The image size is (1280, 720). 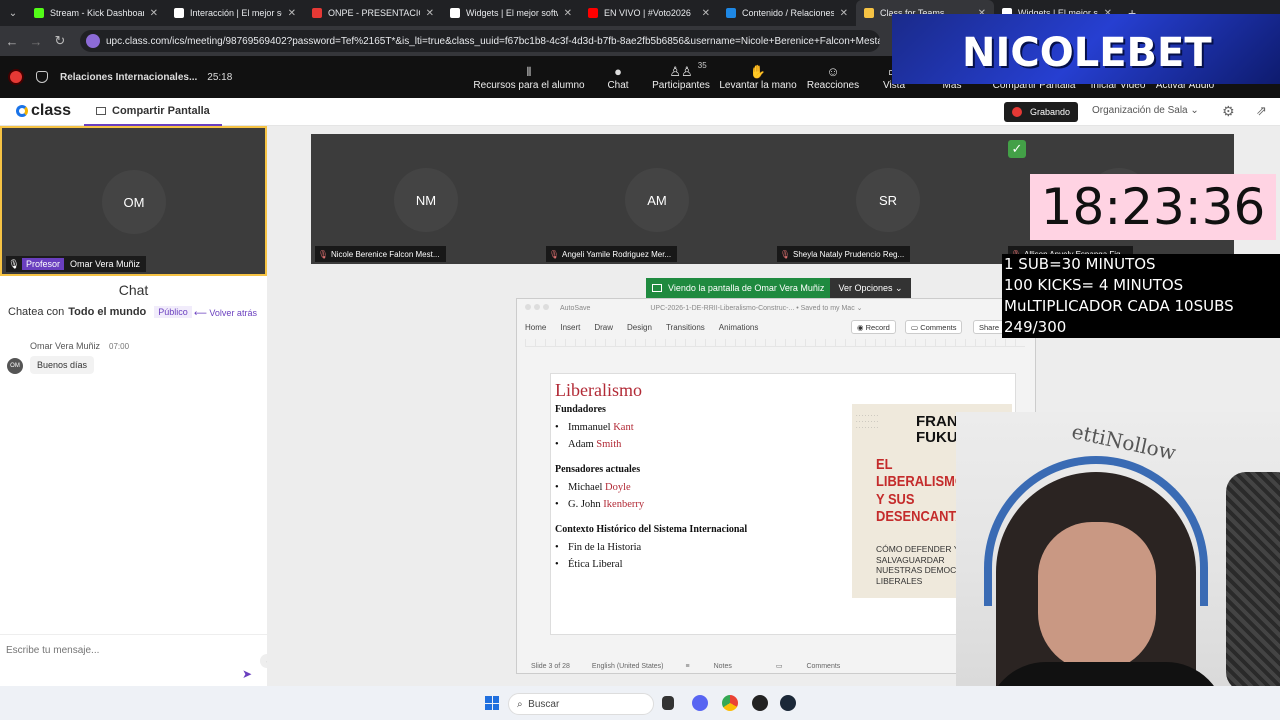 I want to click on status-comments-label: Comments, so click(x=823, y=666).